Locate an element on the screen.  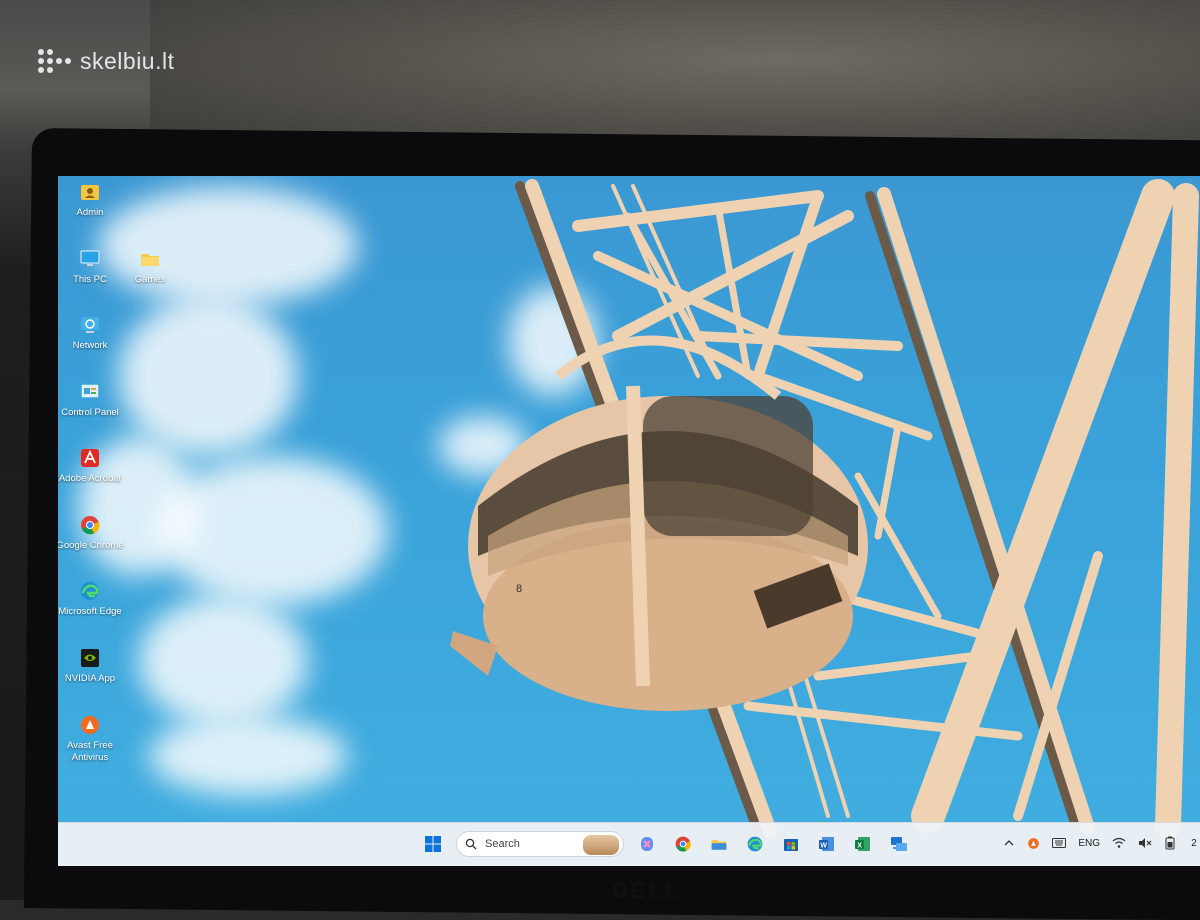
folder-icon is located at coordinates (150, 259).